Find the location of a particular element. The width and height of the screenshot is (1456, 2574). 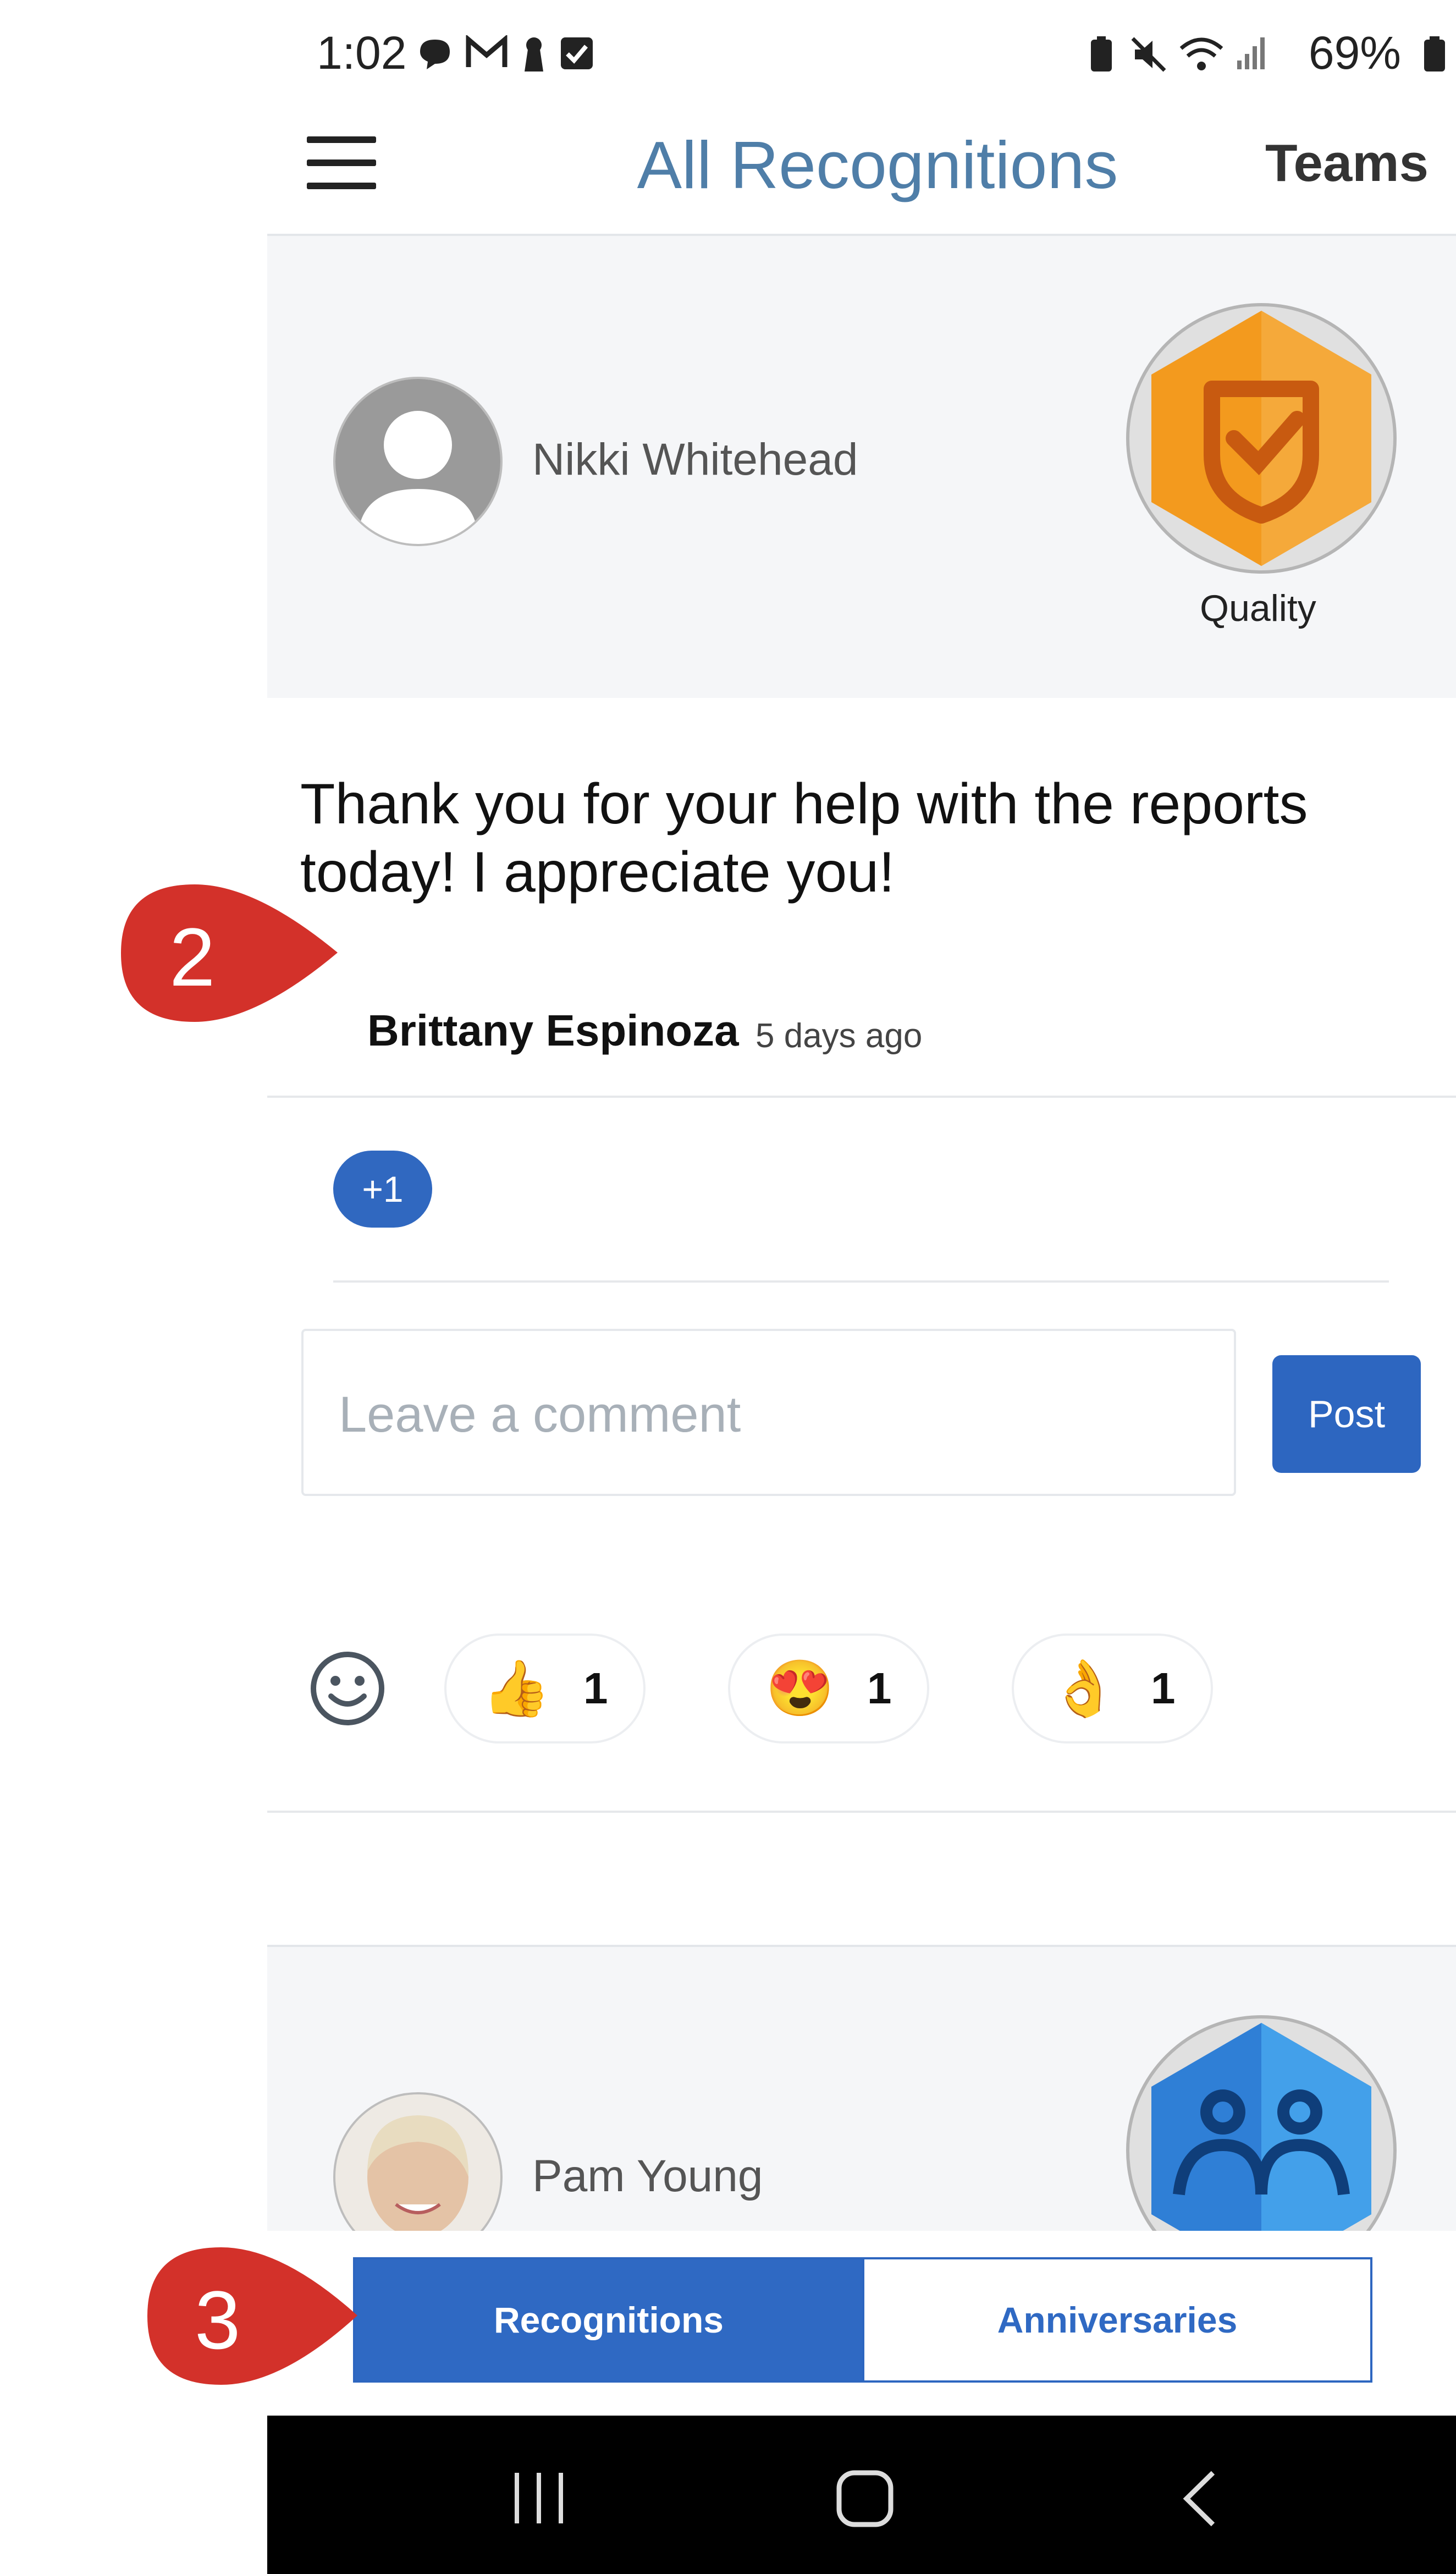

thumbs-up-icon: 👍 is located at coordinates (516, 1688).